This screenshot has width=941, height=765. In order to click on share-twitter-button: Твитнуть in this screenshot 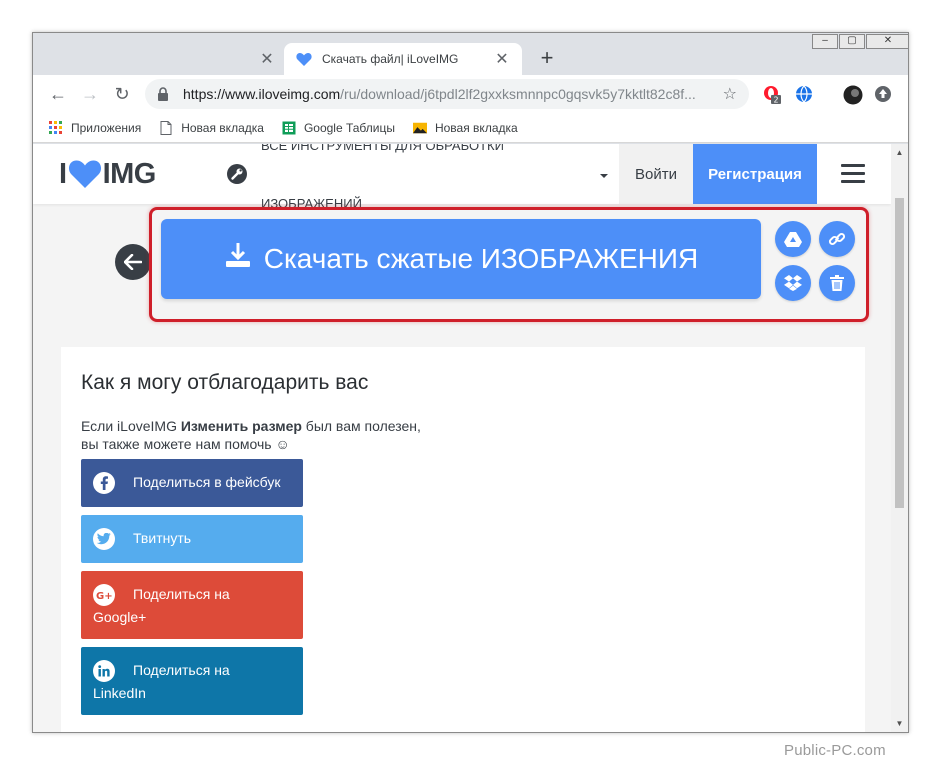, I will do `click(192, 539)`.